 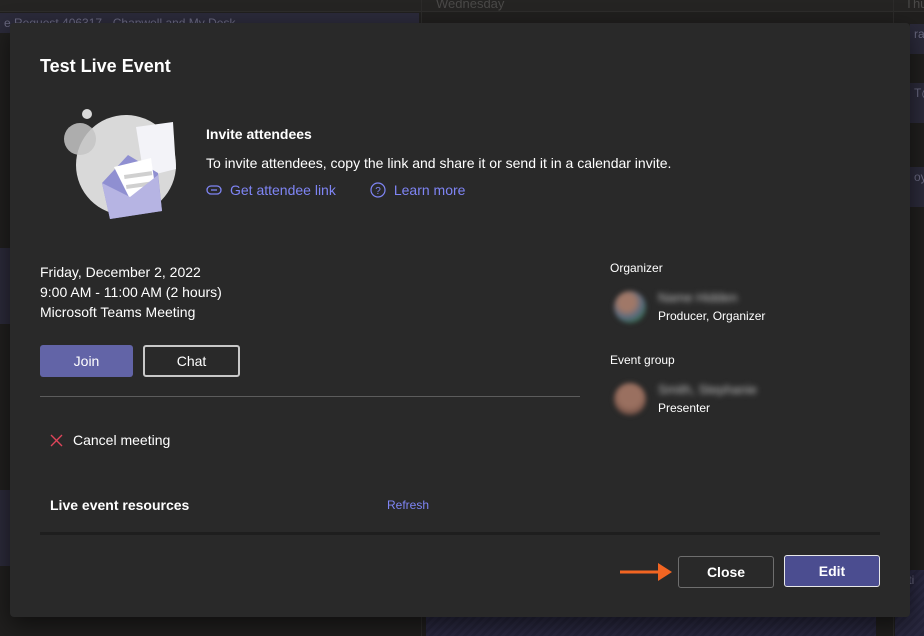 What do you see at coordinates (917, 103) in the screenshot?
I see `calendar-event: T@` at bounding box center [917, 103].